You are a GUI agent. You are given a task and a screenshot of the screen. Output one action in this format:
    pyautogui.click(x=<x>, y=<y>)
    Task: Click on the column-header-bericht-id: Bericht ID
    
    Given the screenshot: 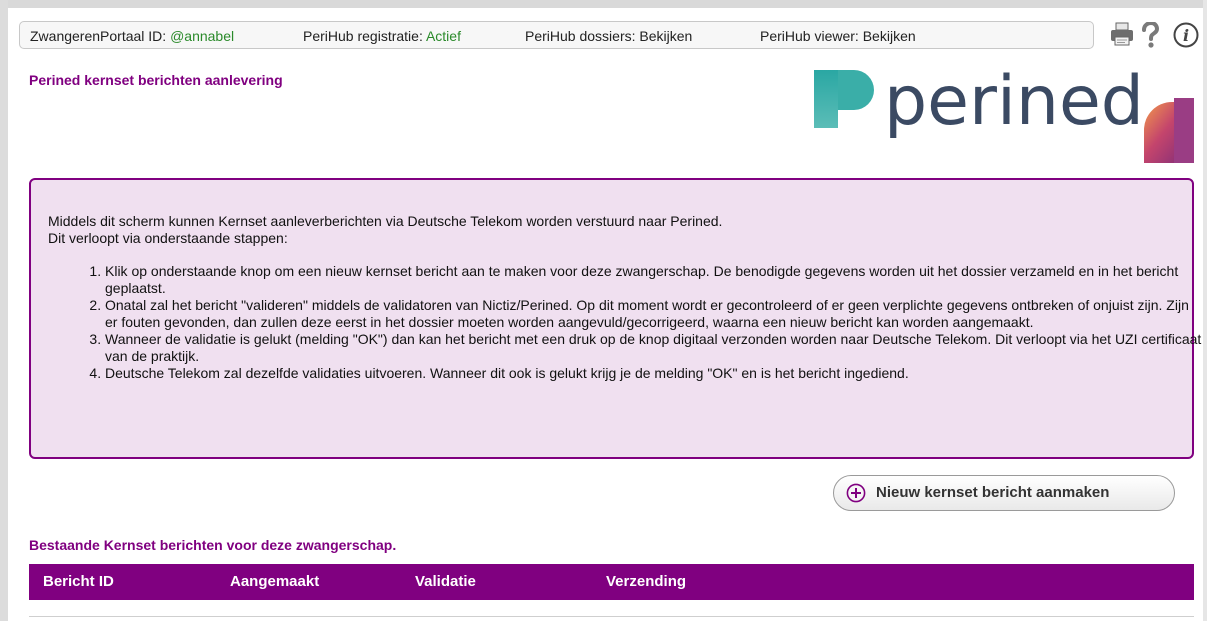 What is the action you would take?
    pyautogui.click(x=78, y=581)
    